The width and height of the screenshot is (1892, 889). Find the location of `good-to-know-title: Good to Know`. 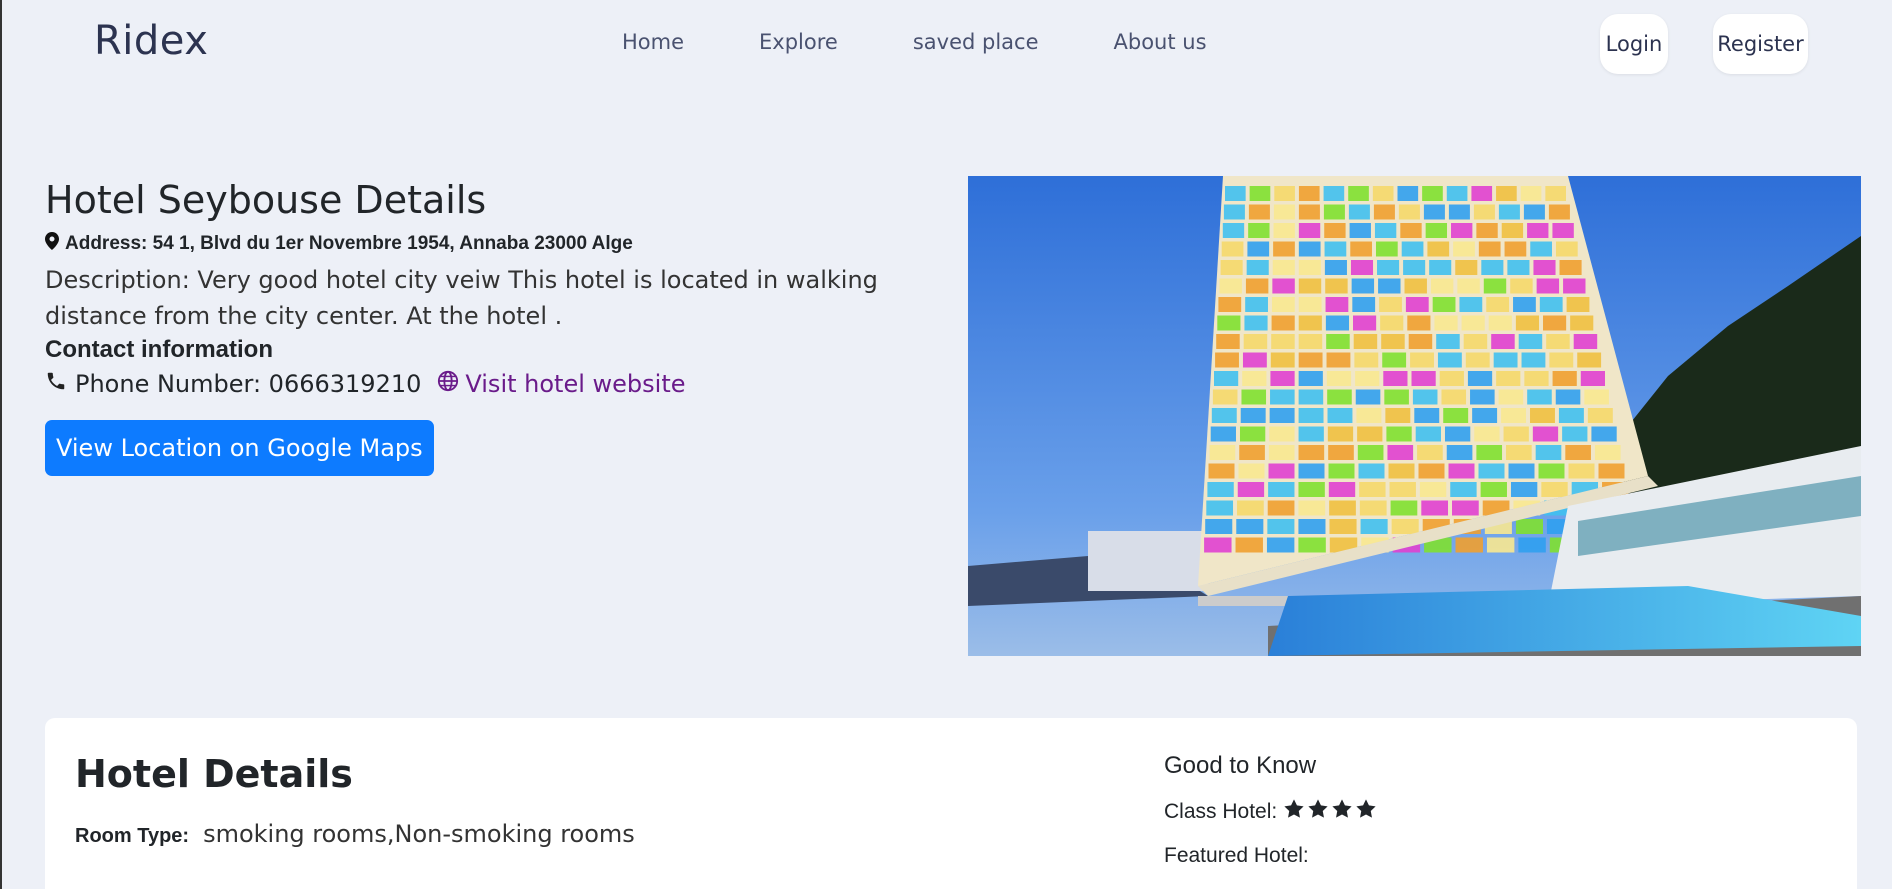

good-to-know-title: Good to Know is located at coordinates (1240, 765).